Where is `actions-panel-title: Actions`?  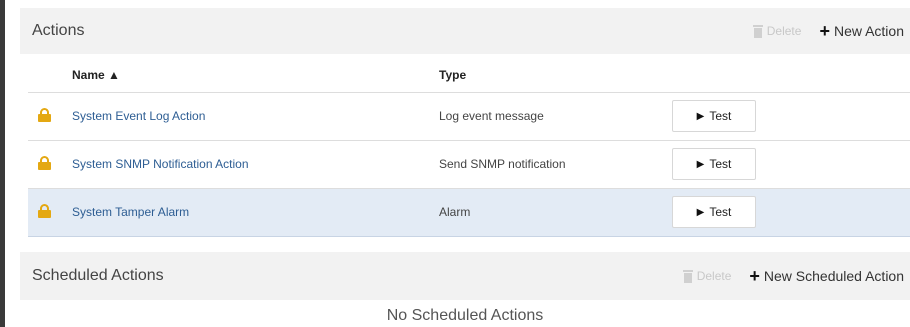 actions-panel-title: Actions is located at coordinates (58, 30).